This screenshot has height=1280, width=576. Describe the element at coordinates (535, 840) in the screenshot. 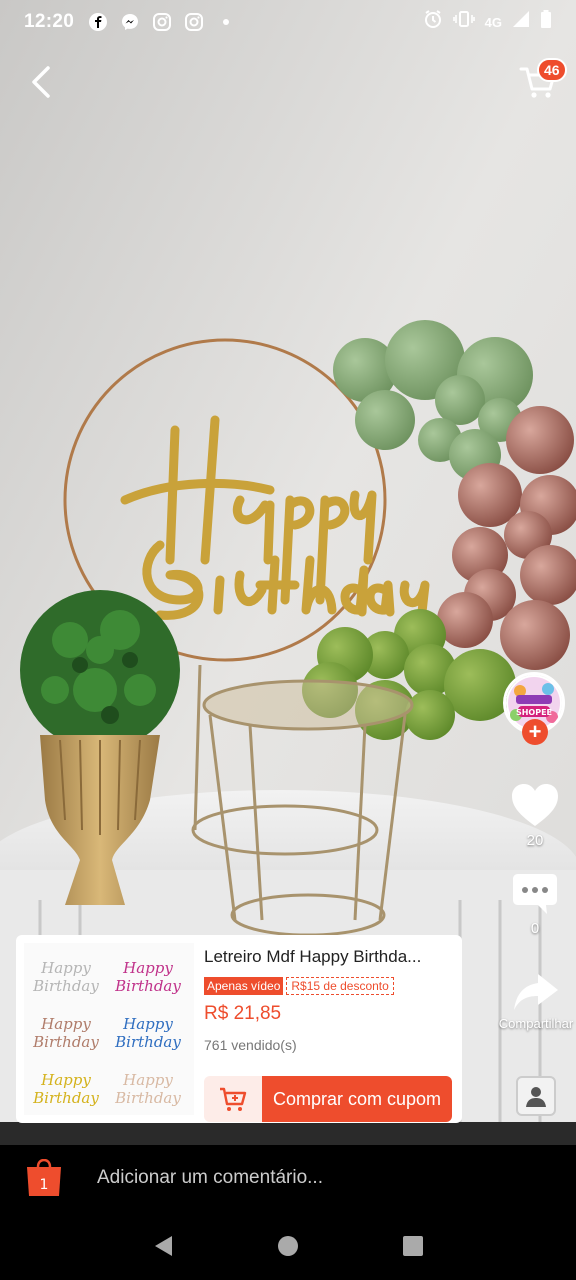

I see `like-count: 20` at that location.